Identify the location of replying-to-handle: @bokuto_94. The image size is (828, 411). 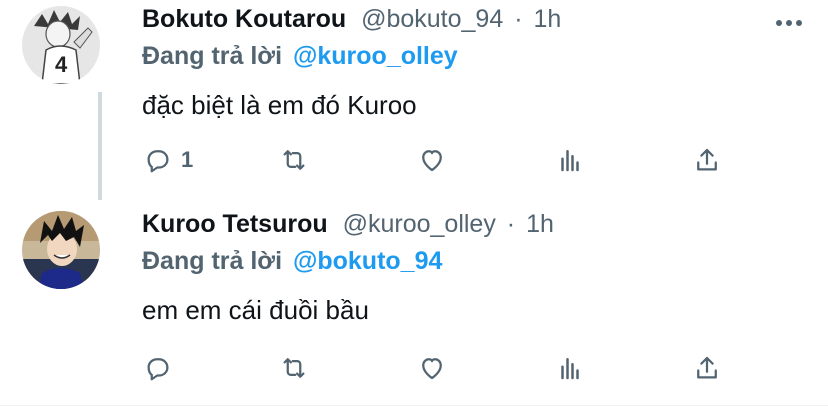
(367, 261).